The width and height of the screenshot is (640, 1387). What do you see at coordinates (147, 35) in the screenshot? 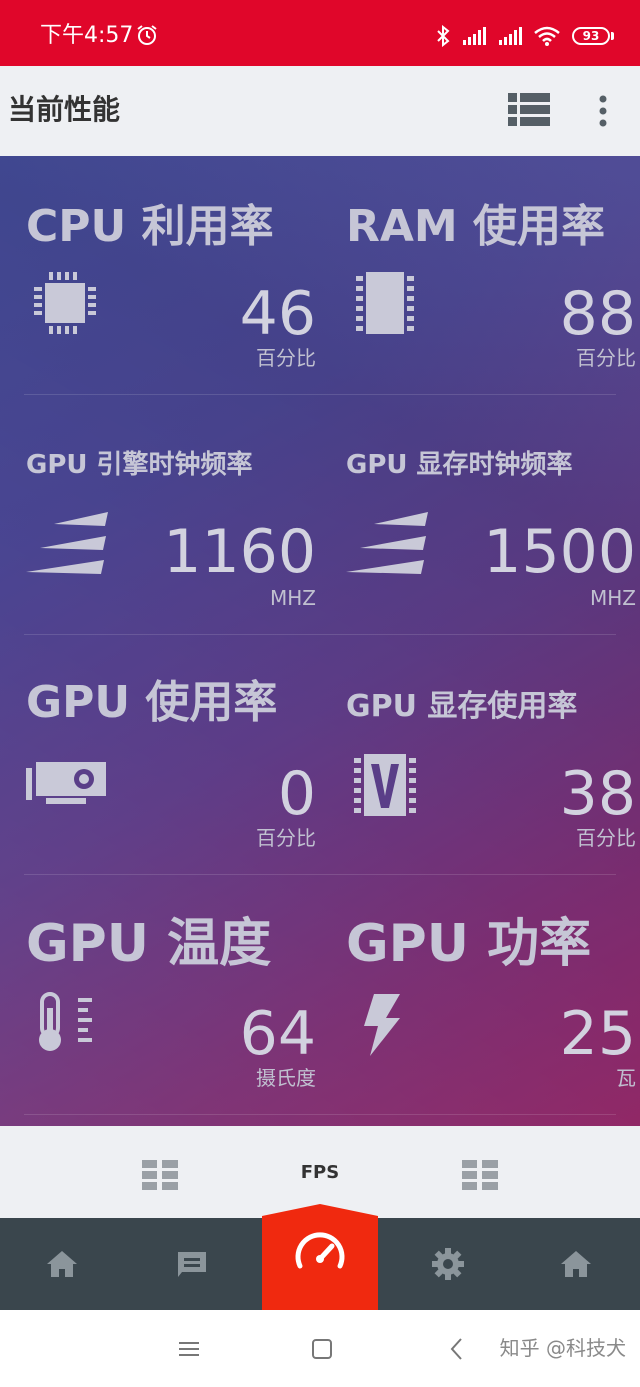
I see `alarm-icon` at bounding box center [147, 35].